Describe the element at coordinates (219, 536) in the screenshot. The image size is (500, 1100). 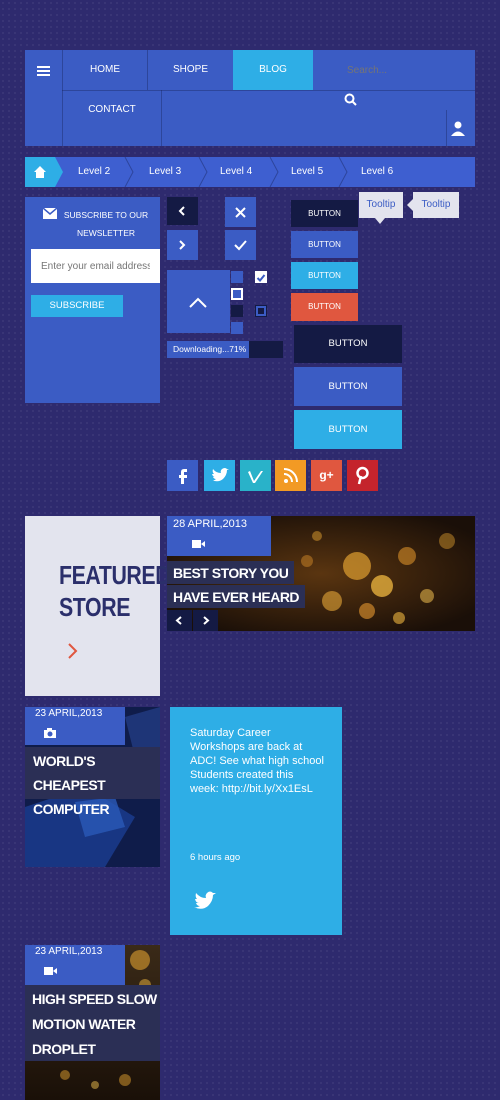
I see `story-date-box: 28 APRIL,2013` at that location.